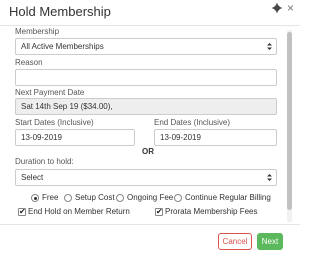 This screenshot has width=320, height=256. What do you see at coordinates (50, 197) in the screenshot?
I see `fee-option-free-label: Free` at bounding box center [50, 197].